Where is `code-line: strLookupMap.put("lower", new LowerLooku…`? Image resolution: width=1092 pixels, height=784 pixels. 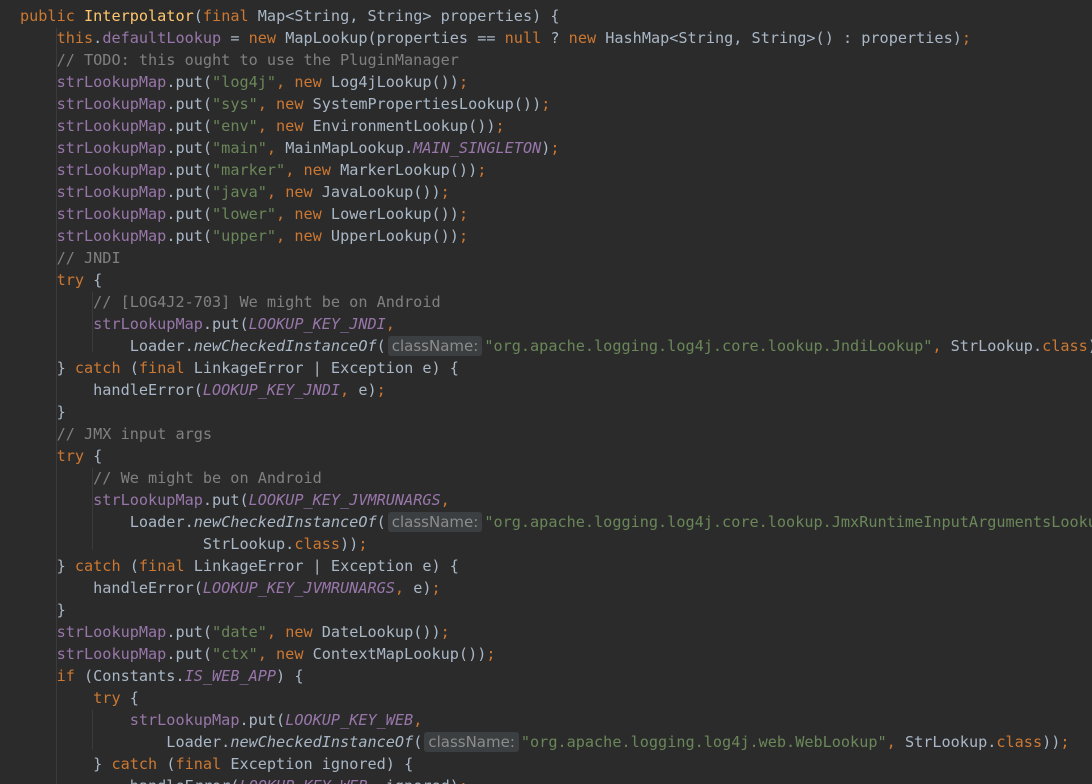
code-line: strLookupMap.put("lower", new LowerLooku… is located at coordinates (244, 214).